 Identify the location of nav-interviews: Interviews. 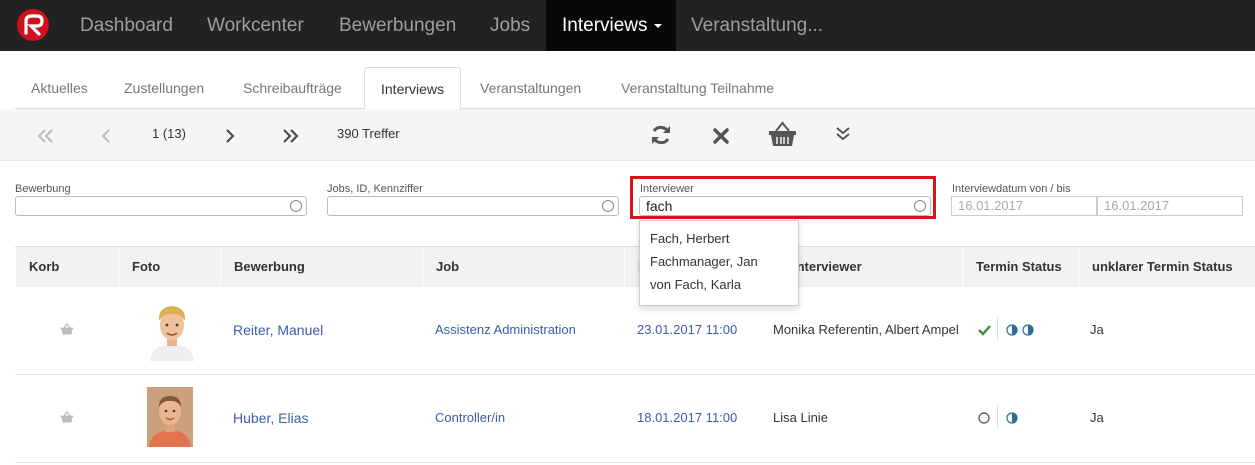
(611, 25).